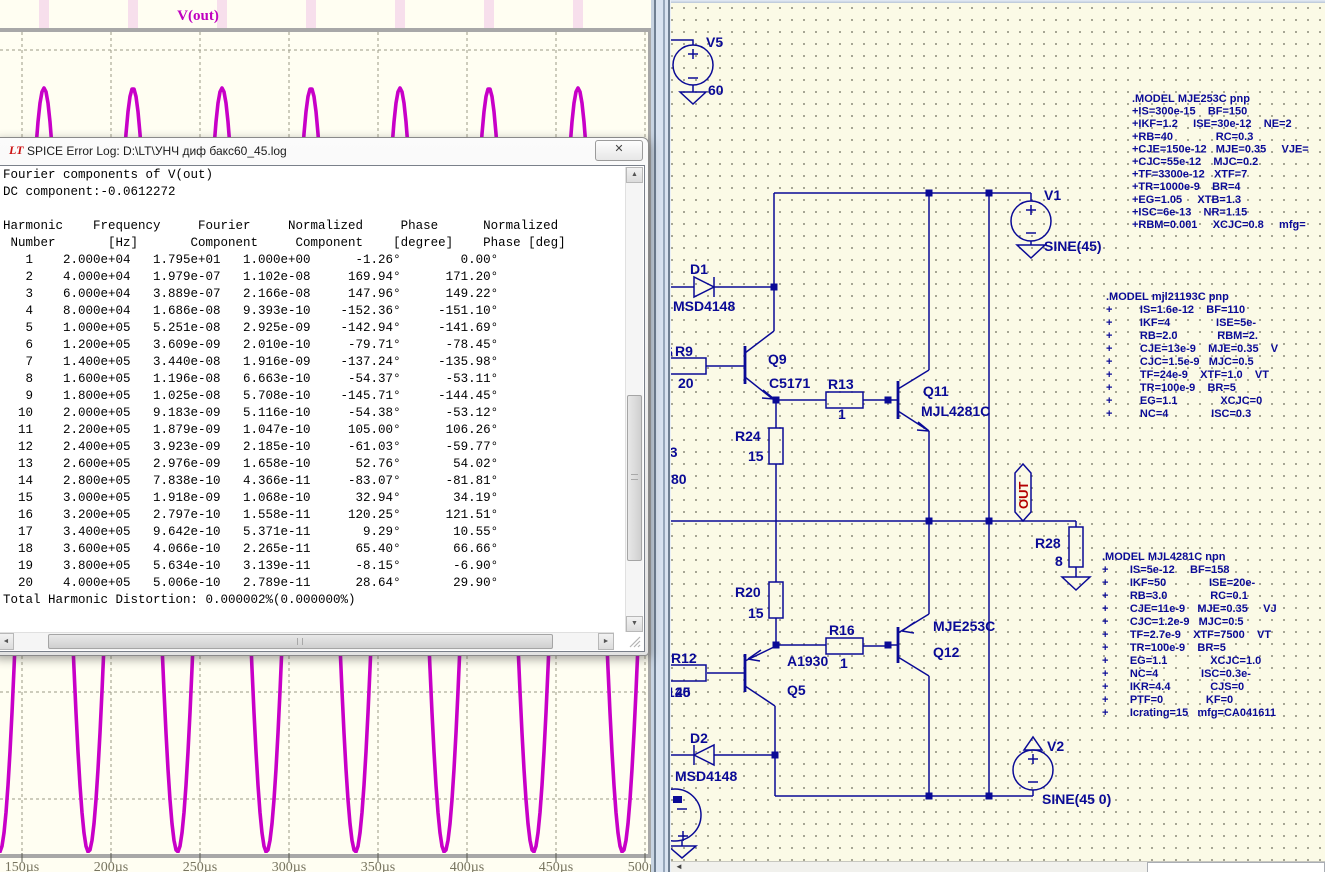  What do you see at coordinates (777, 359) in the screenshot?
I see `component-label: Q9` at bounding box center [777, 359].